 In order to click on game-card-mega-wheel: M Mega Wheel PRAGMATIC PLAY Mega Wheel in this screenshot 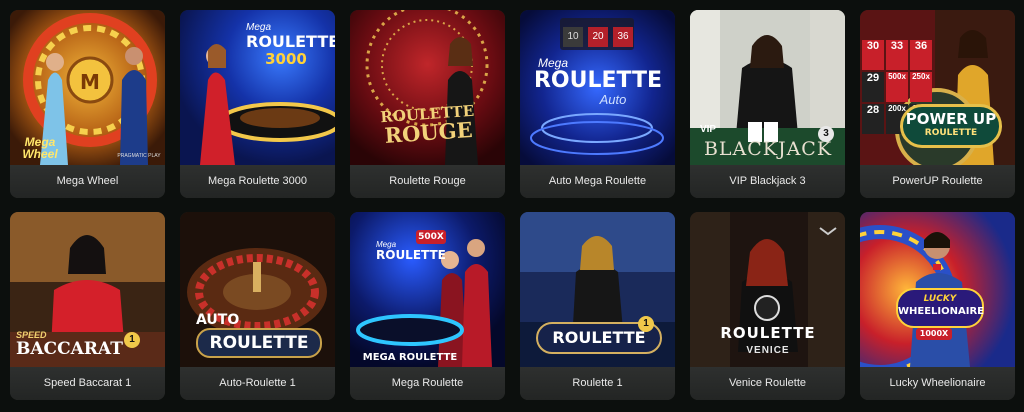, I will do `click(87, 104)`.